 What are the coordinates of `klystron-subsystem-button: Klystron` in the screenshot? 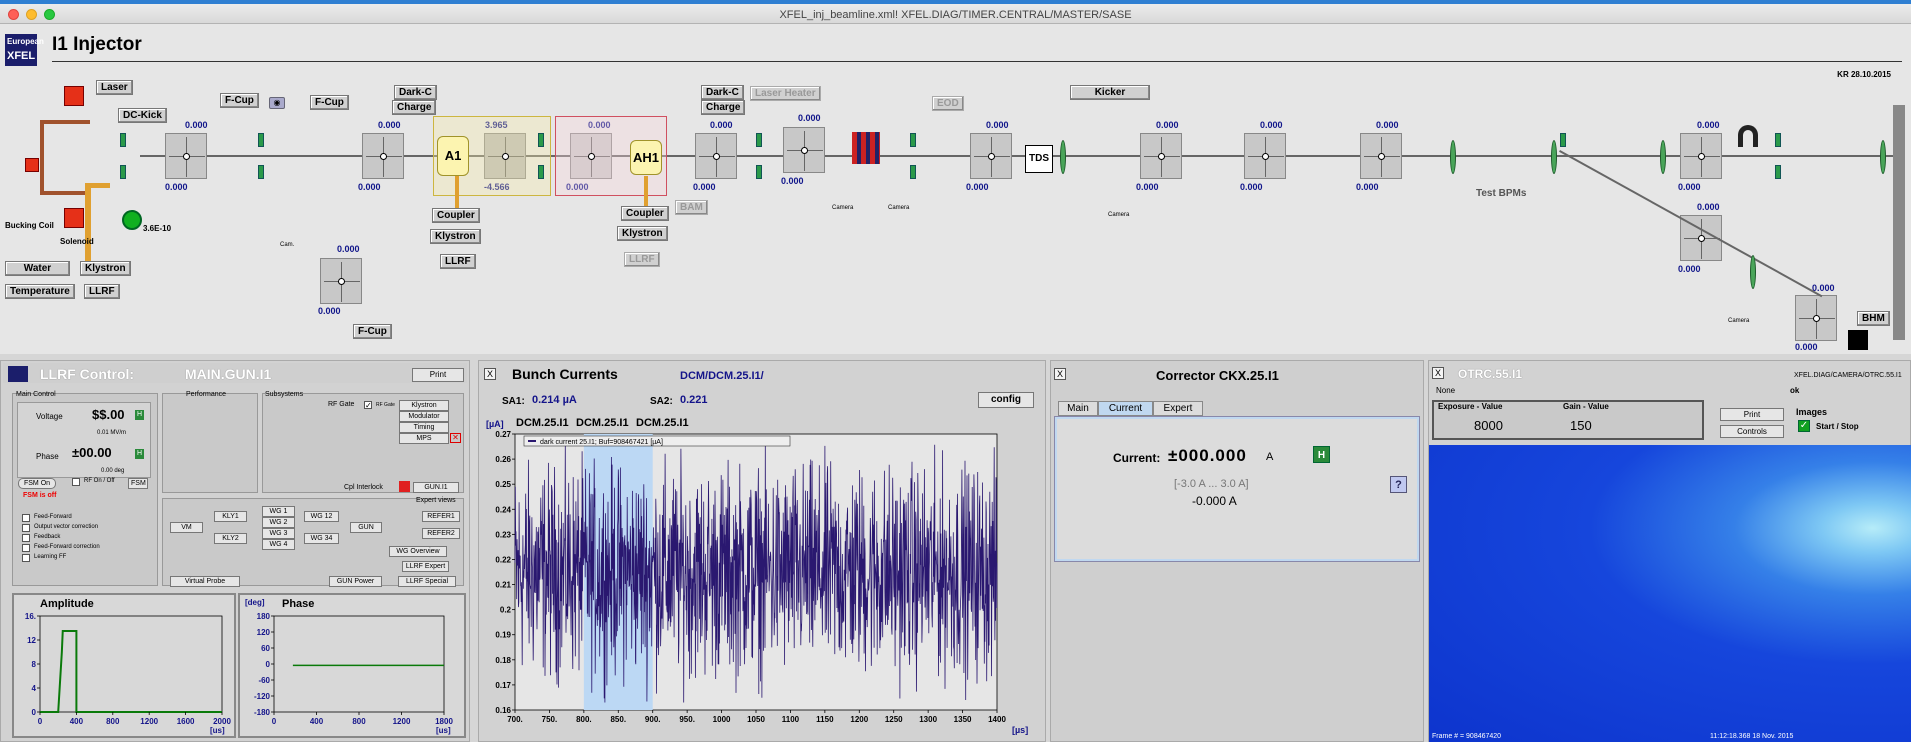 It's located at (424, 405).